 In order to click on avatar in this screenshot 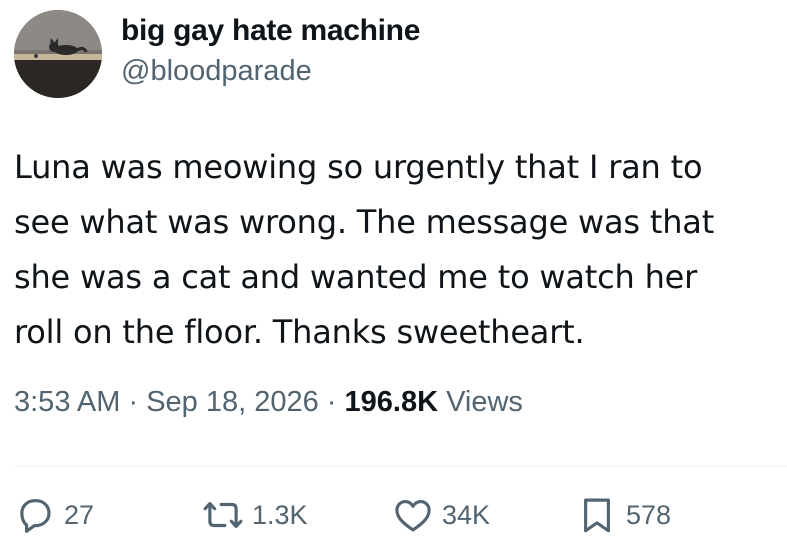, I will do `click(58, 54)`.